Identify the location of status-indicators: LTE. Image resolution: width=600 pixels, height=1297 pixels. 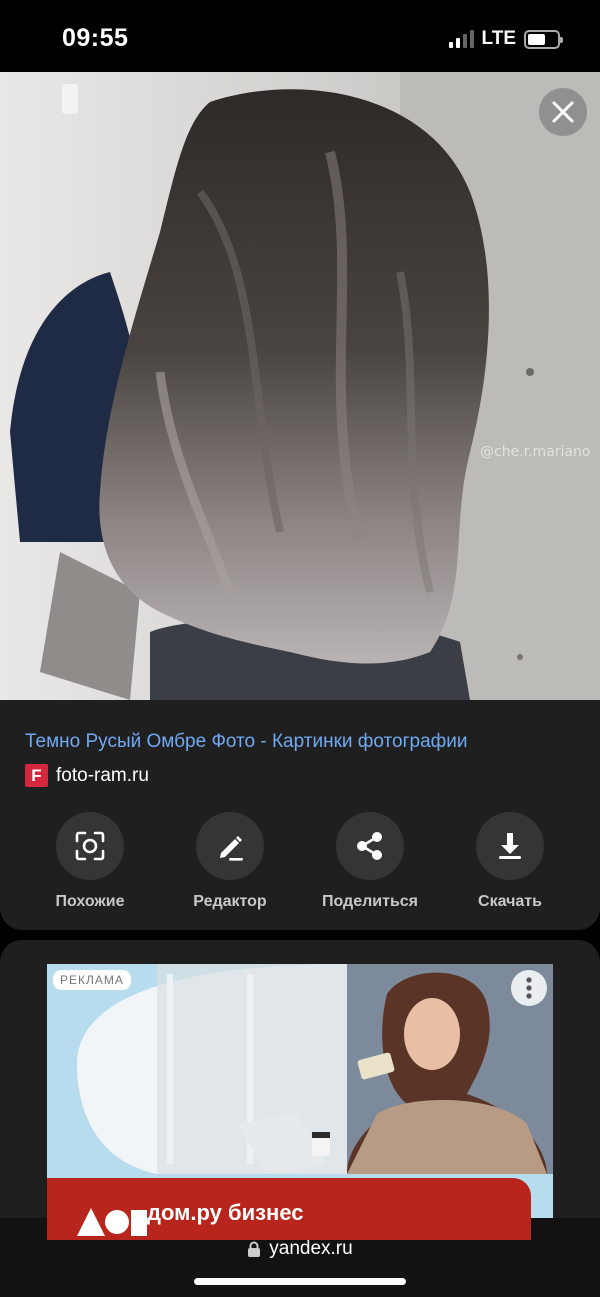
(505, 39).